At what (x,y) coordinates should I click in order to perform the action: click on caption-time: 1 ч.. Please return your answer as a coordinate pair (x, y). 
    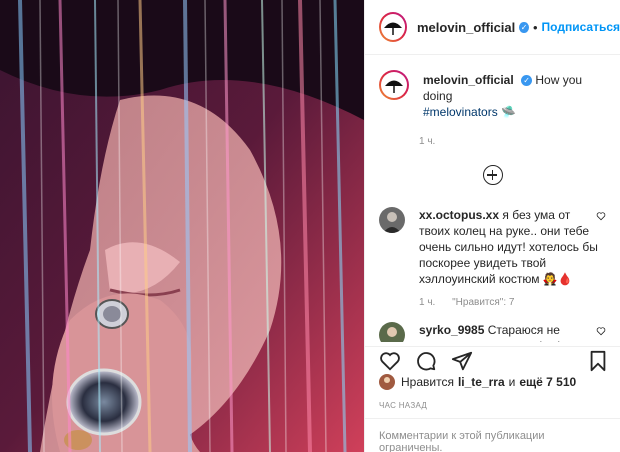
    Looking at the image, I should click on (427, 141).